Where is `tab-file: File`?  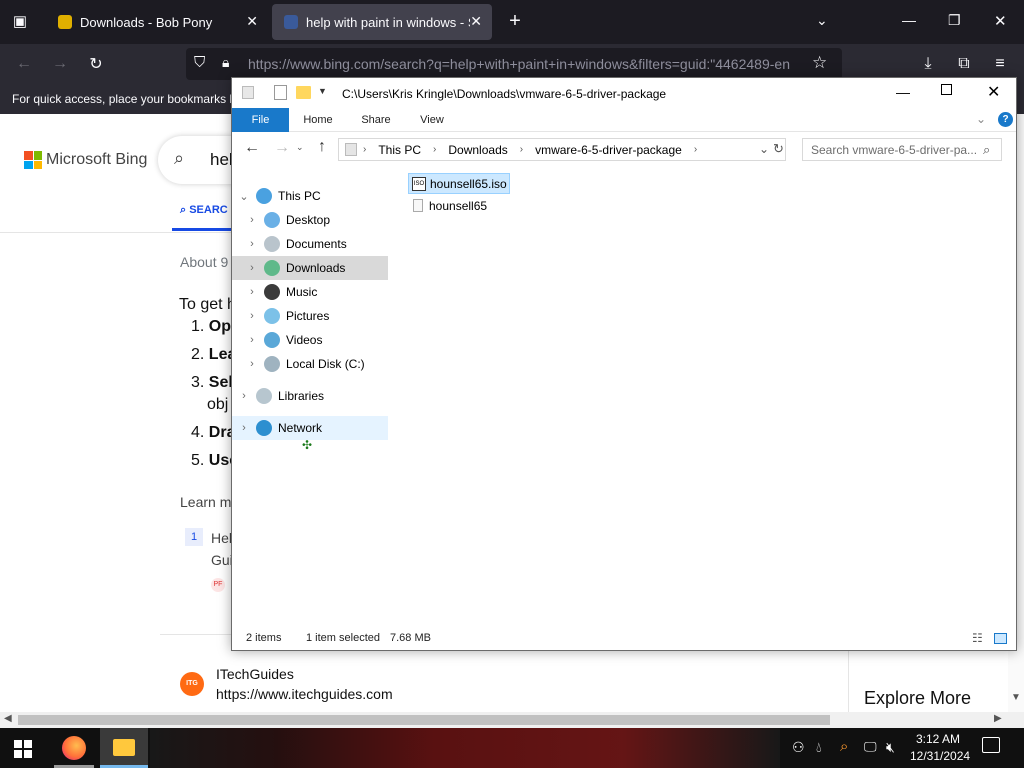
tab-file: File is located at coordinates (260, 120).